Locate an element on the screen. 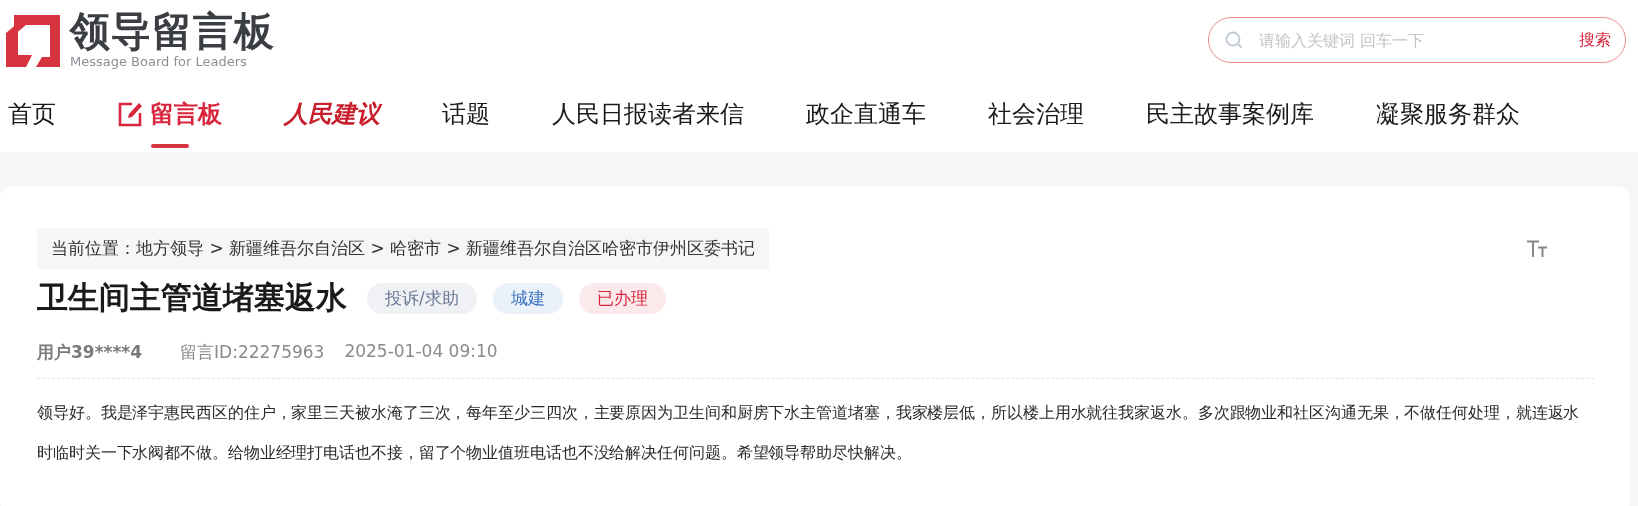 This screenshot has width=1638, height=506. font-size-icon is located at coordinates (1537, 249).